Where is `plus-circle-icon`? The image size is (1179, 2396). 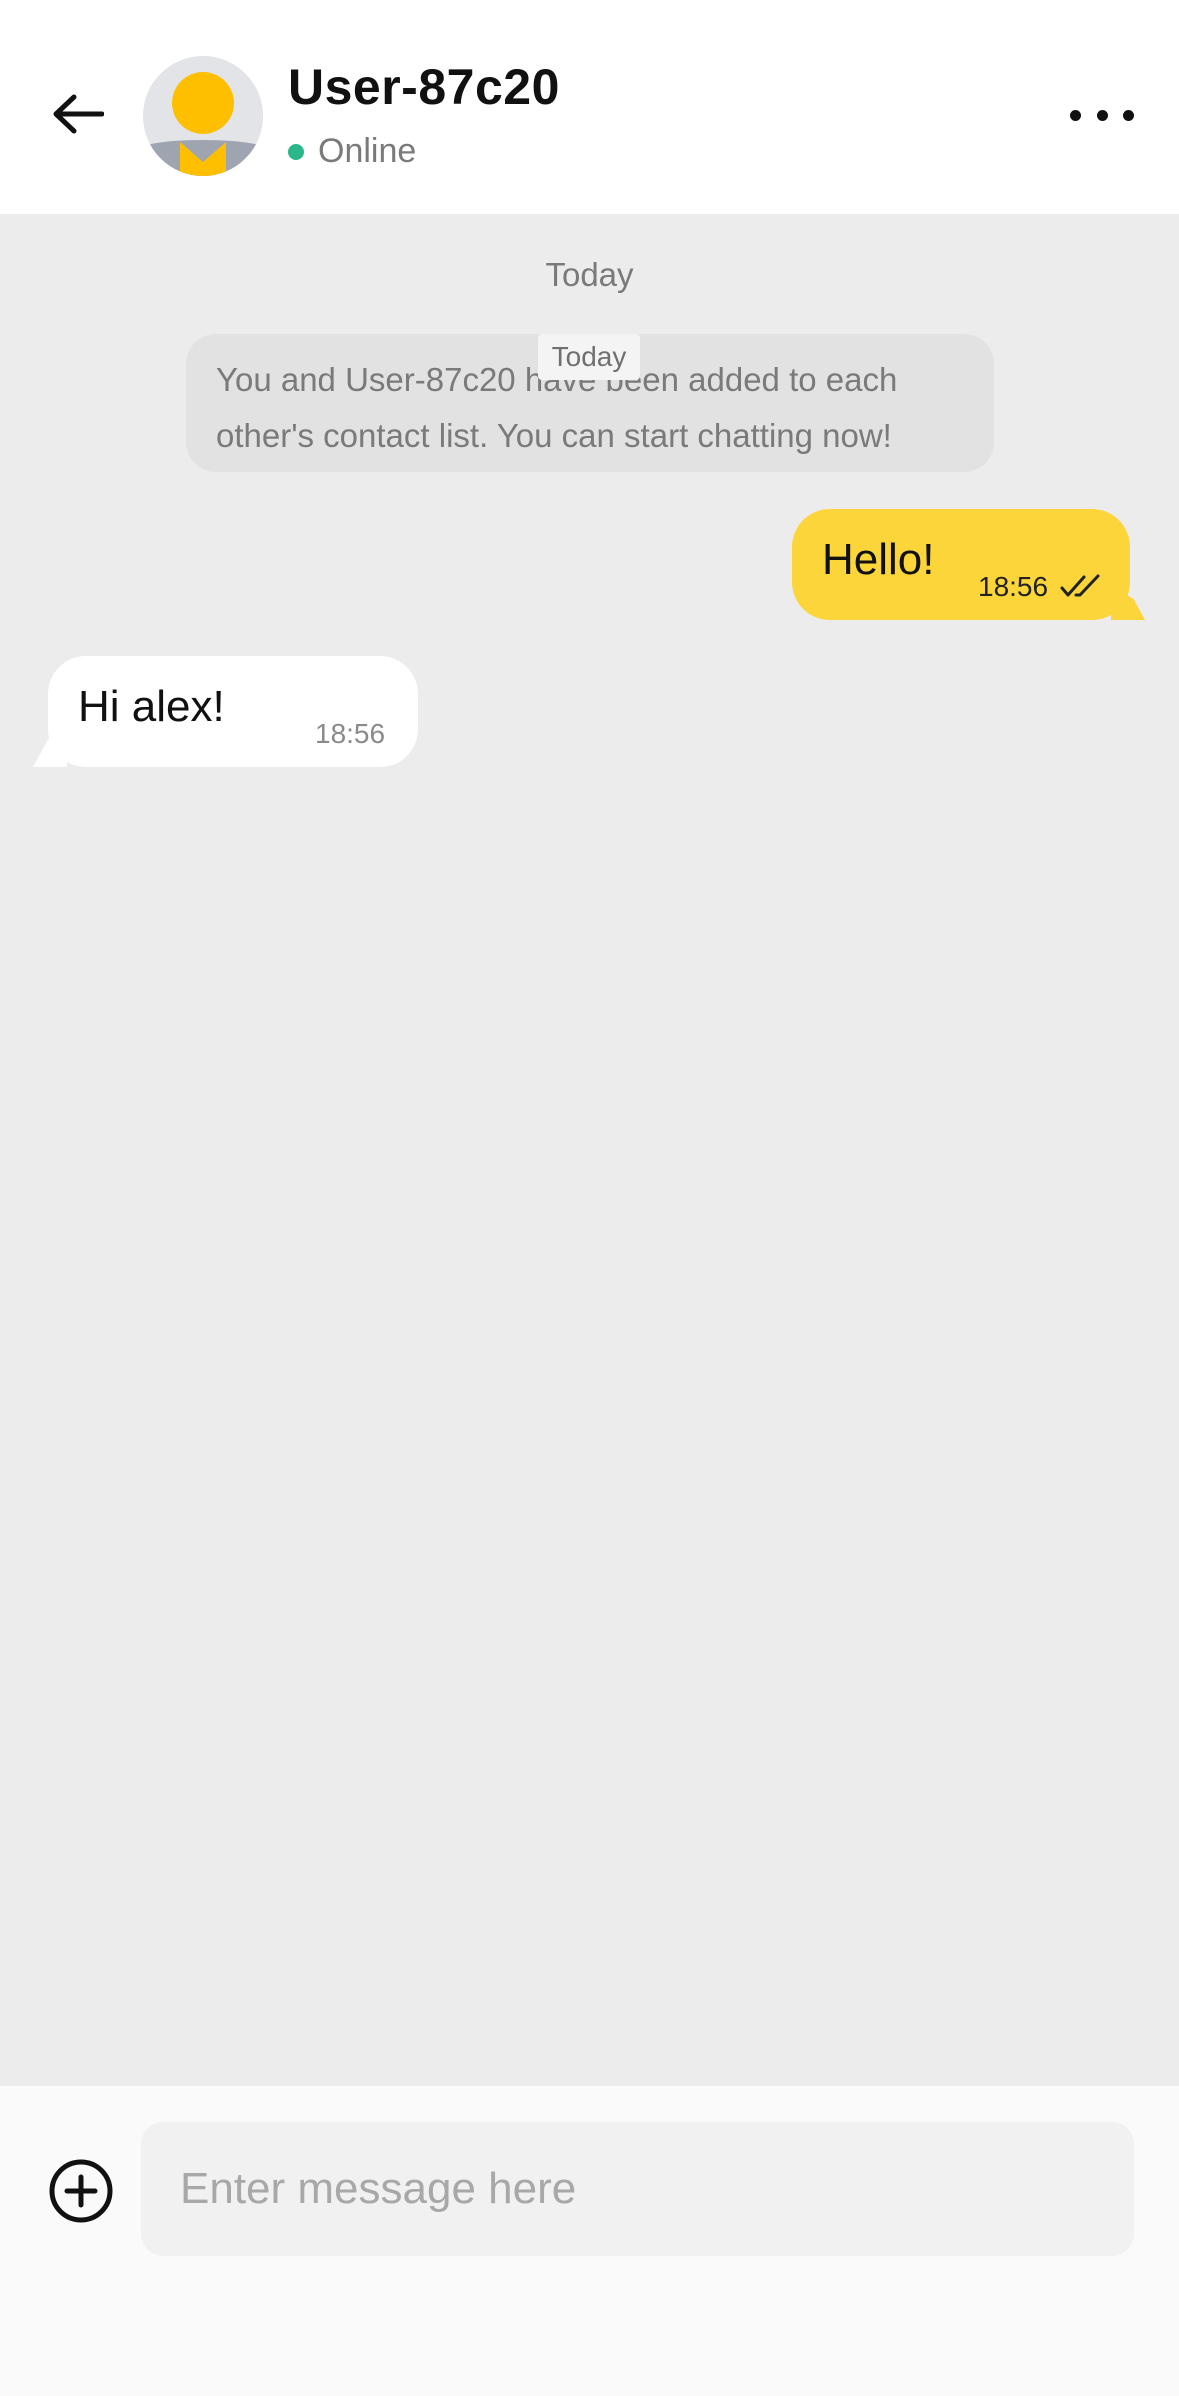
plus-circle-icon is located at coordinates (81, 2191).